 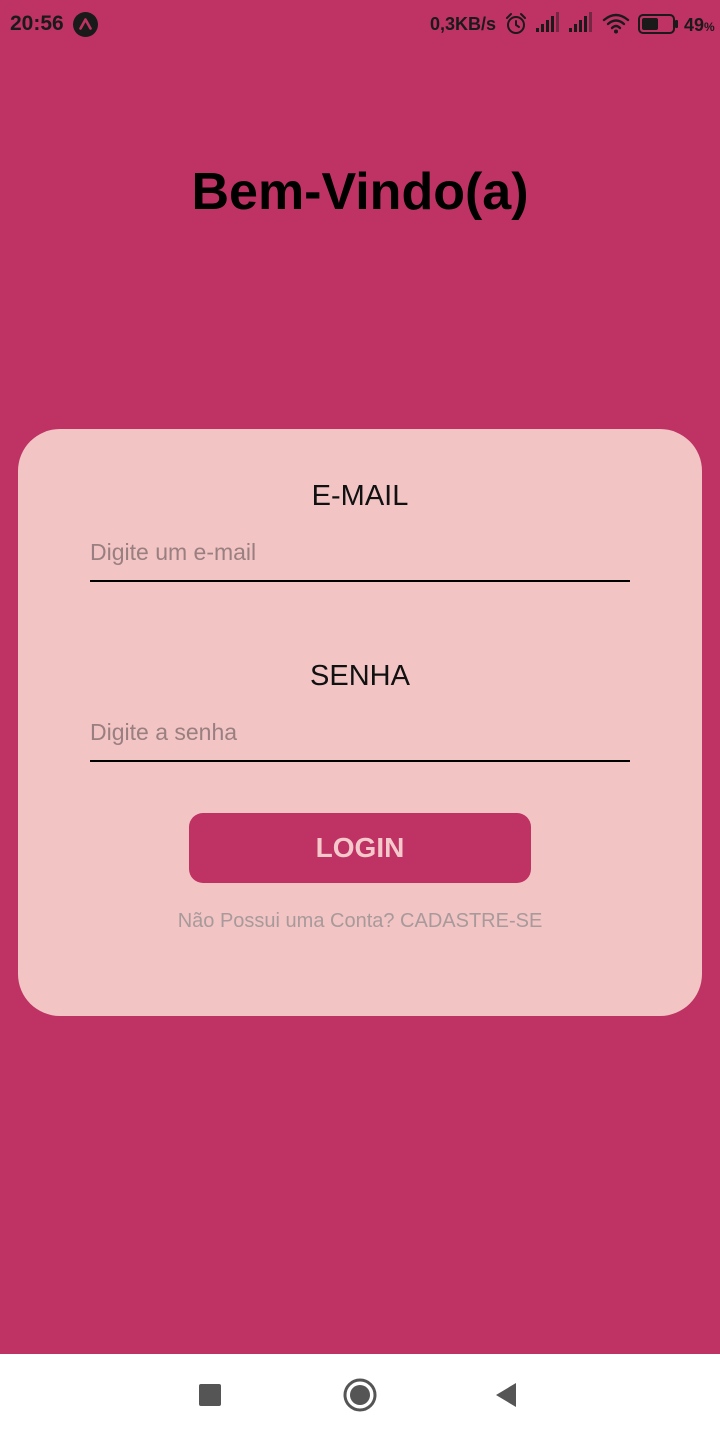 What do you see at coordinates (360, 733) in the screenshot?
I see `password-field` at bounding box center [360, 733].